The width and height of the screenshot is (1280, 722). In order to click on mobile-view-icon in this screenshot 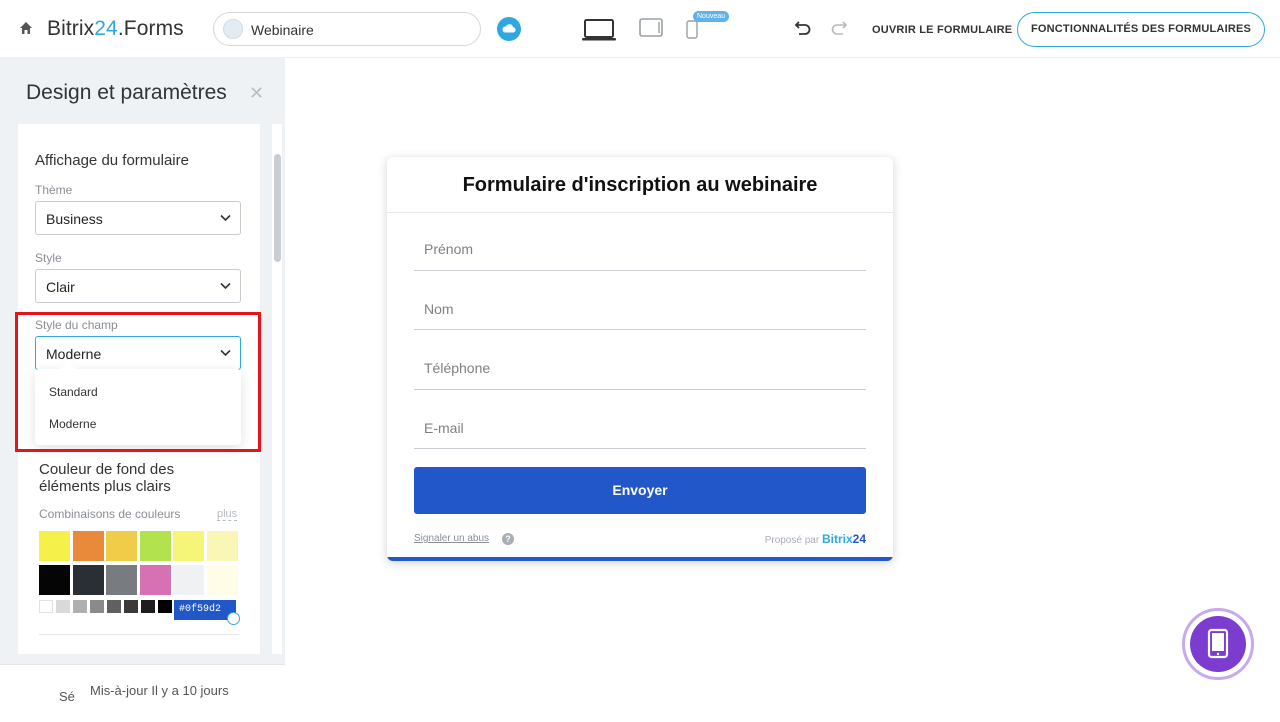, I will do `click(692, 29)`.